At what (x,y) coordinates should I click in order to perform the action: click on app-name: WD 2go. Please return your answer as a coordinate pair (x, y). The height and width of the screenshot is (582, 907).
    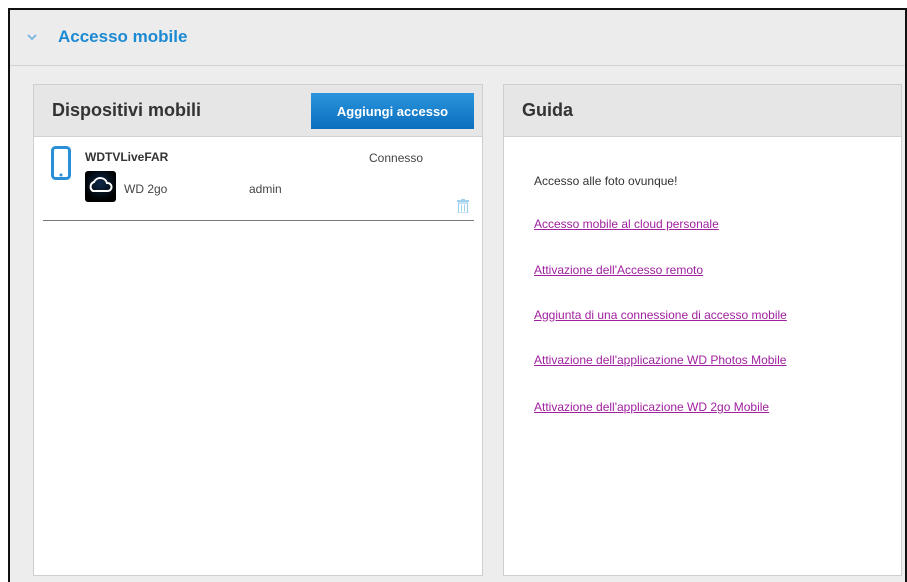
    Looking at the image, I should click on (146, 189).